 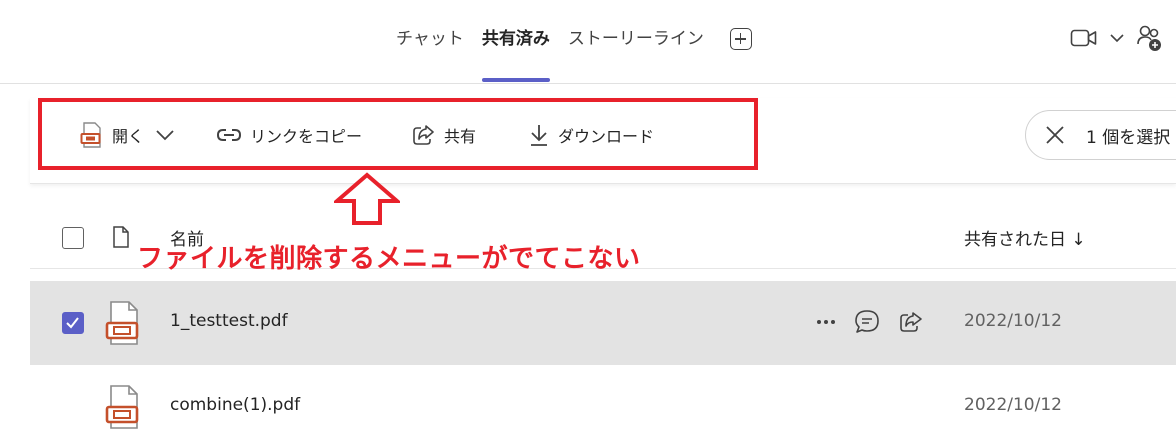 I want to click on shared-date-column-header: 共有された日 ↓, so click(x=1025, y=237).